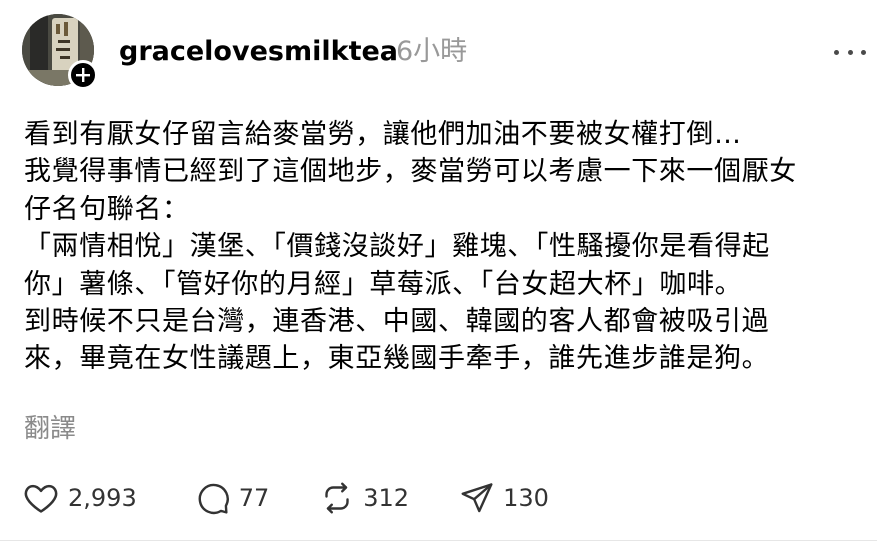  I want to click on plus-icon, so click(83, 75).